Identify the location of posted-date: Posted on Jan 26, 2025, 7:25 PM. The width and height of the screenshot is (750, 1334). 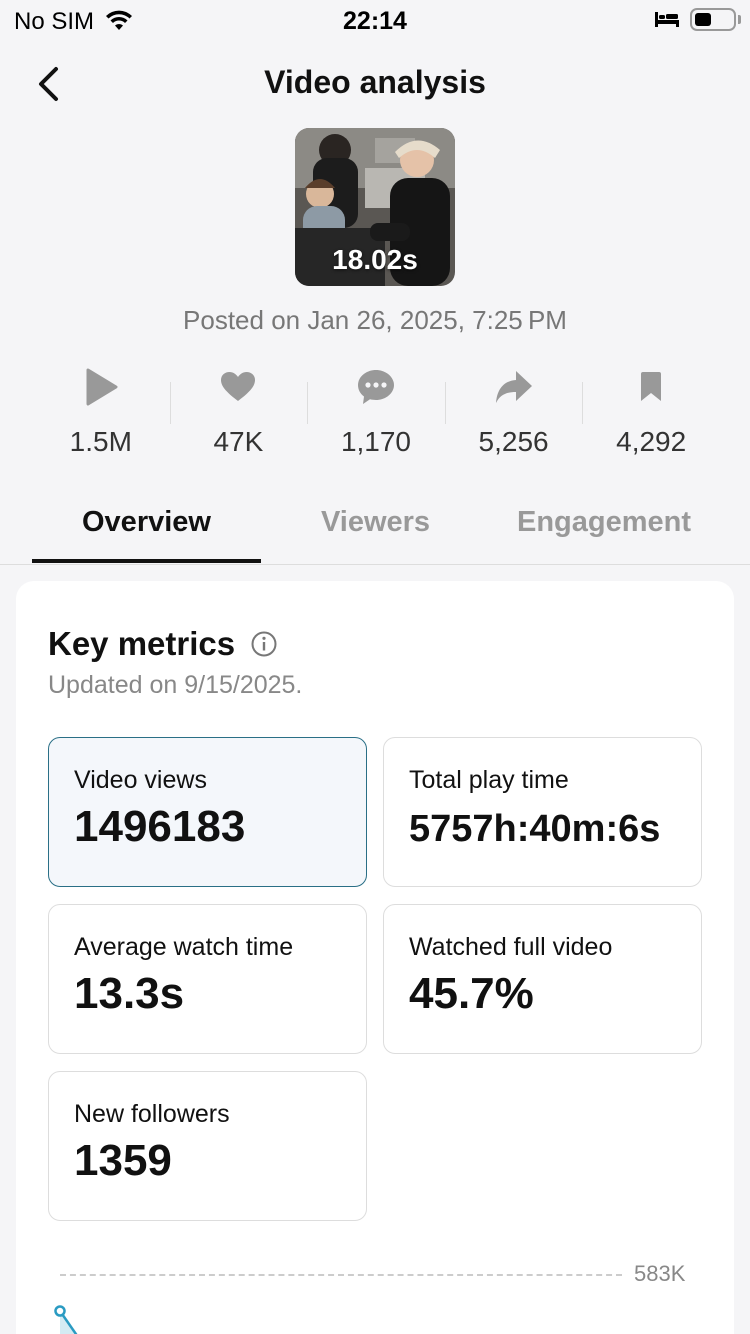
(375, 320).